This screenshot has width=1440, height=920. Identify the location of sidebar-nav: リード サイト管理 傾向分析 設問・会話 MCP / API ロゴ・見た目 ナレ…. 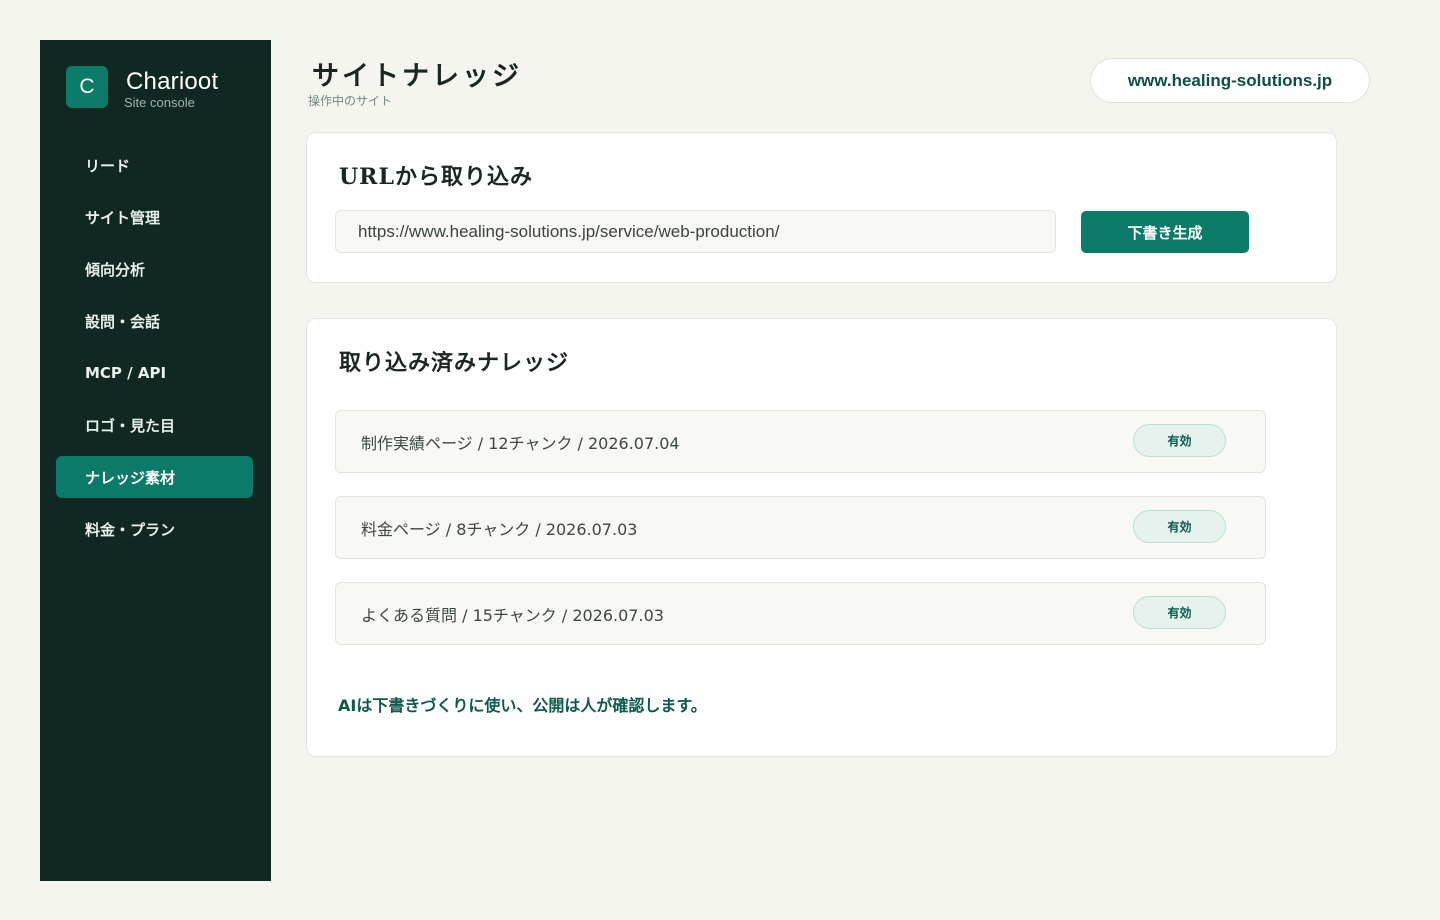
(154, 352).